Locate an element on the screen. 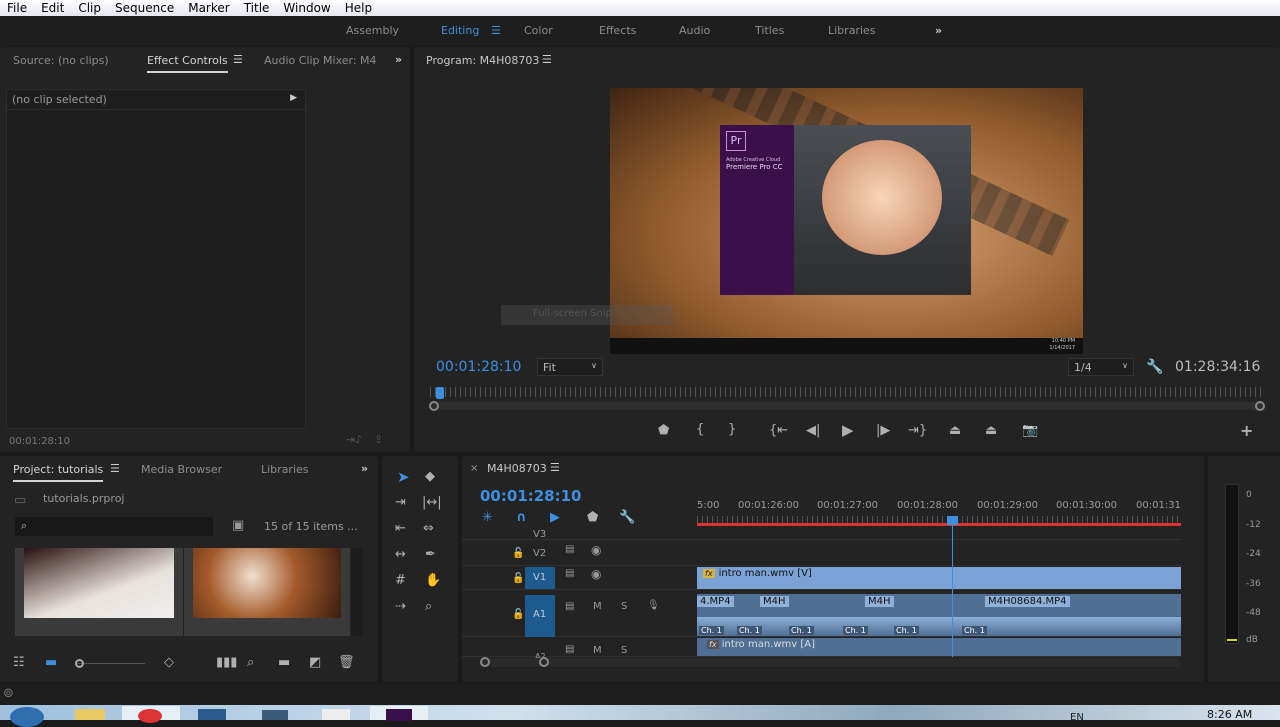  program-playhead is located at coordinates (440, 393).